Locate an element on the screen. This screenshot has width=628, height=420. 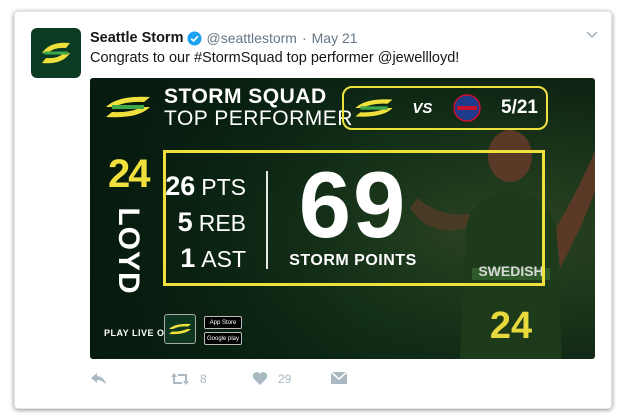
tweet-date: May 21 is located at coordinates (335, 38).